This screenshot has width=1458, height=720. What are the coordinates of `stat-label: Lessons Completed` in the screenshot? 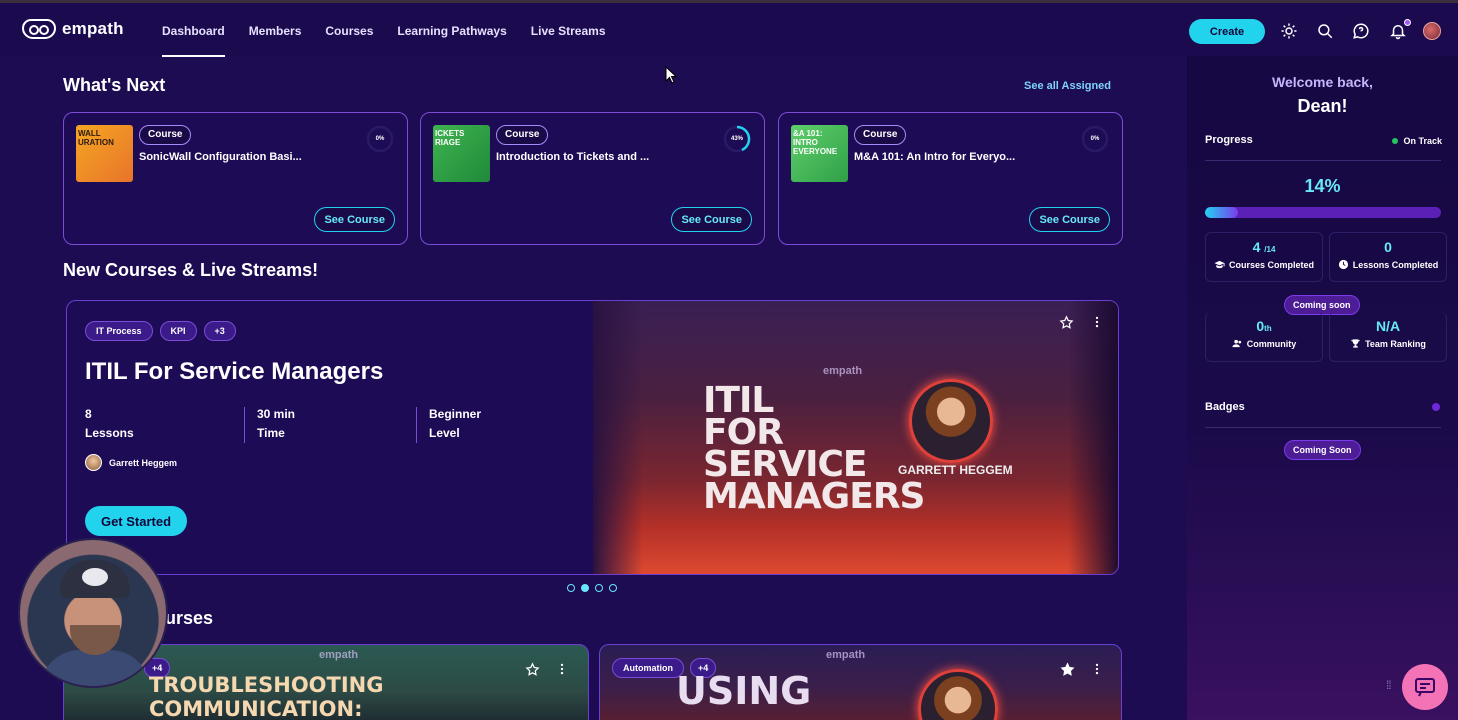 It's located at (1388, 264).